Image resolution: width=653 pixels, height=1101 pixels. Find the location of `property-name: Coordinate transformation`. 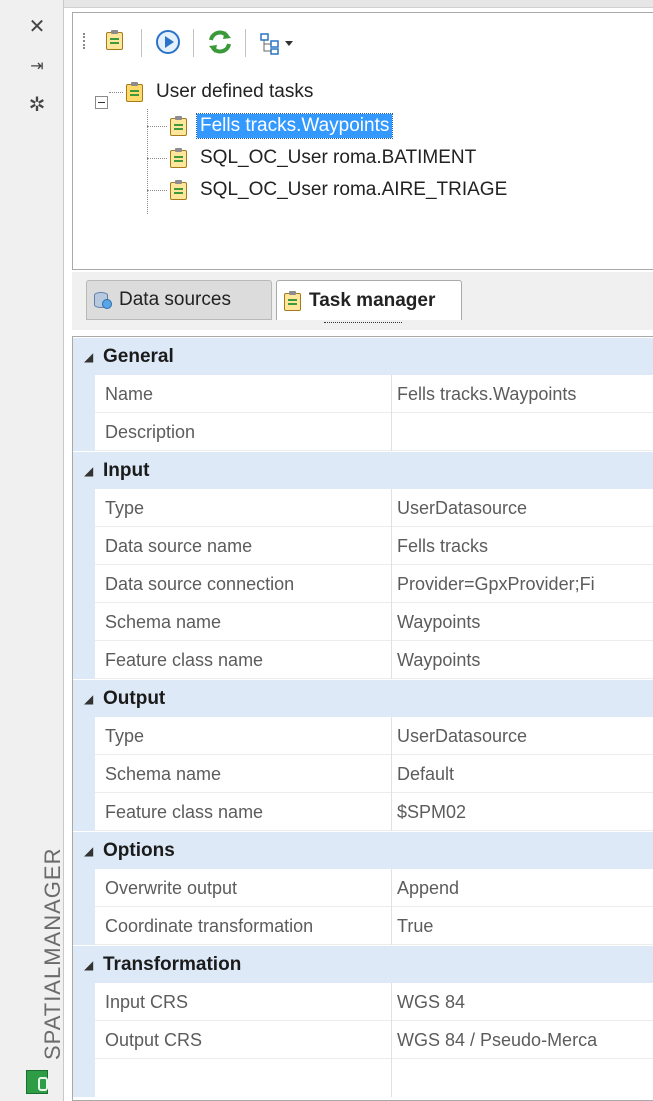

property-name: Coordinate transformation is located at coordinates (209, 926).